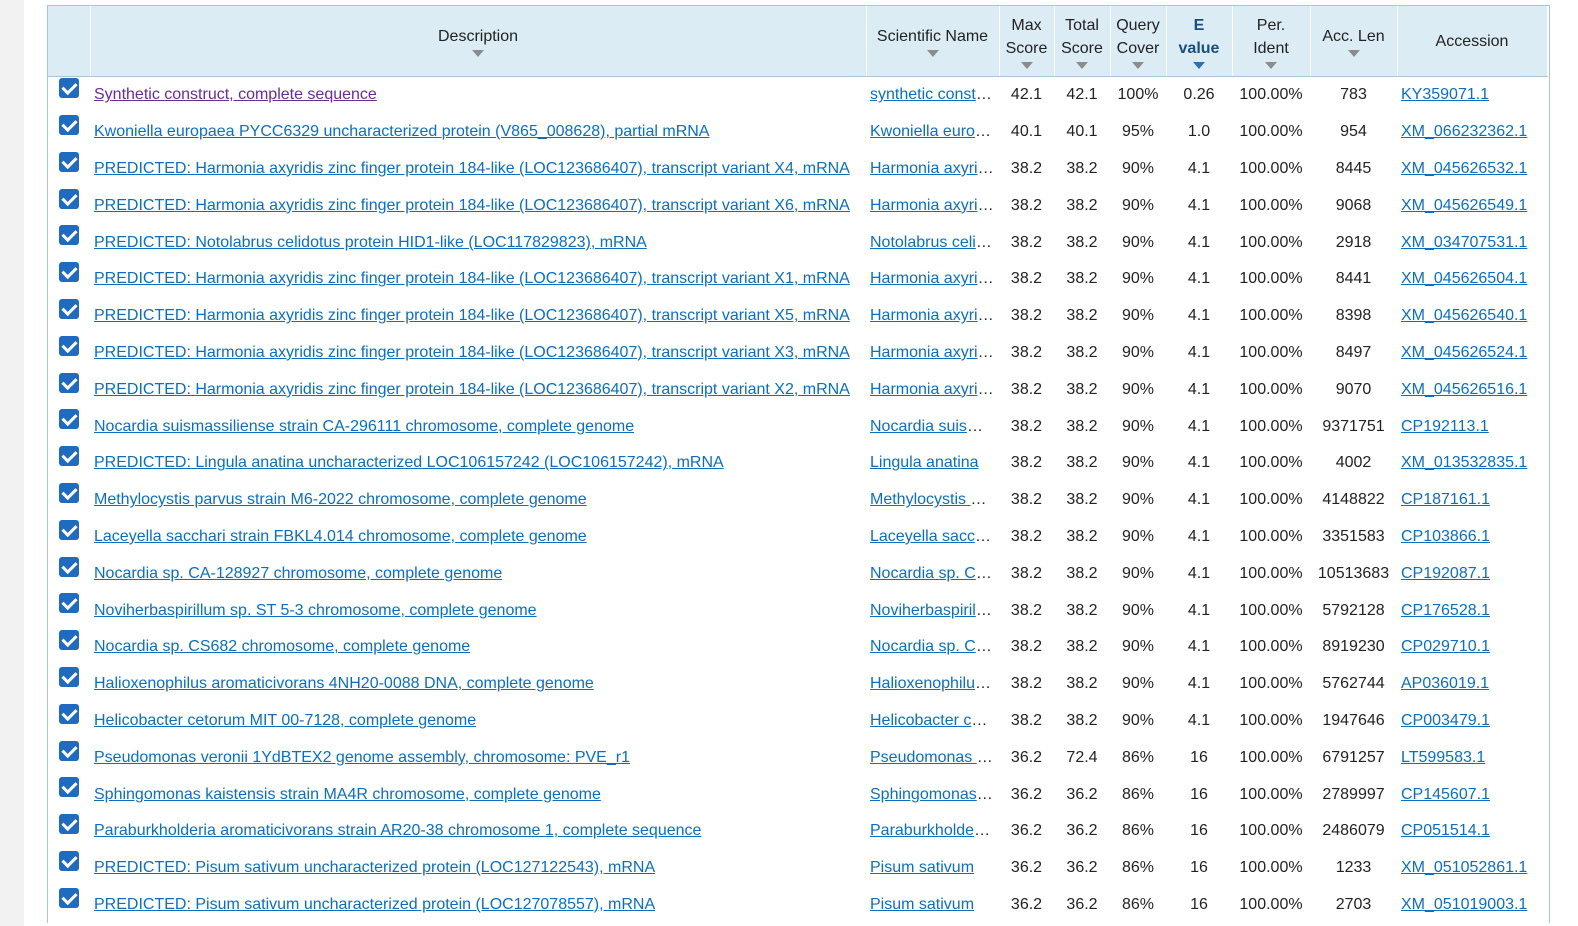 This screenshot has height=926, width=1578. I want to click on accession-link: CP176528.1, so click(1445, 610).